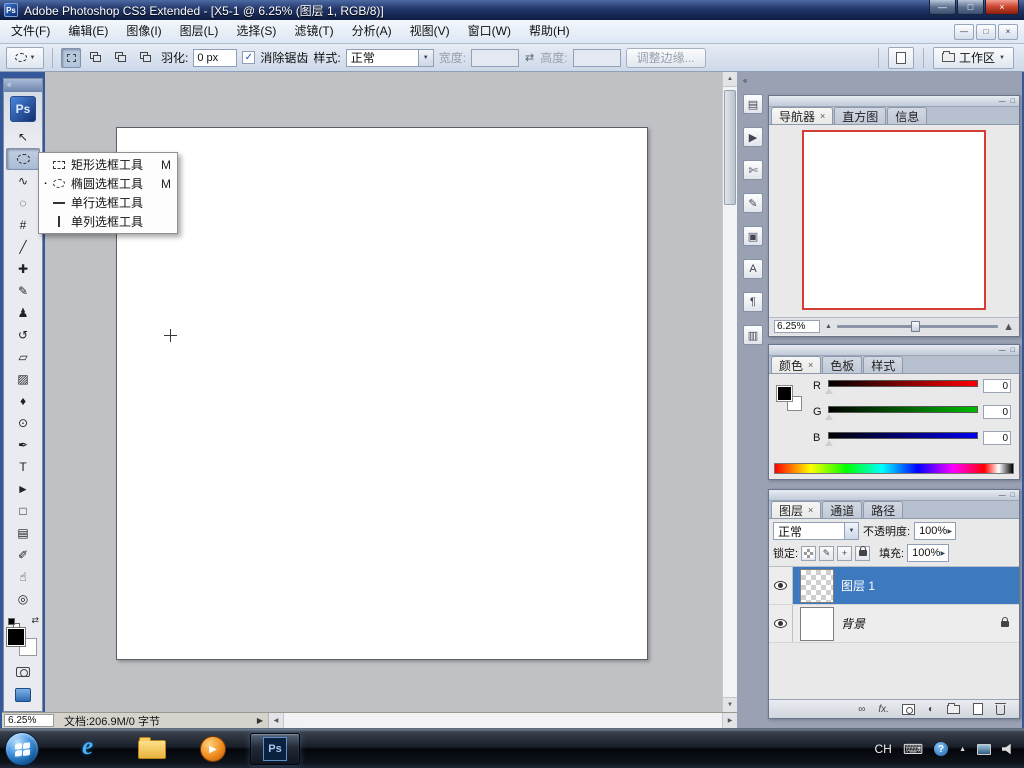 Image resolution: width=1024 pixels, height=768 pixels. I want to click on visibility-toggle, so click(781, 585).